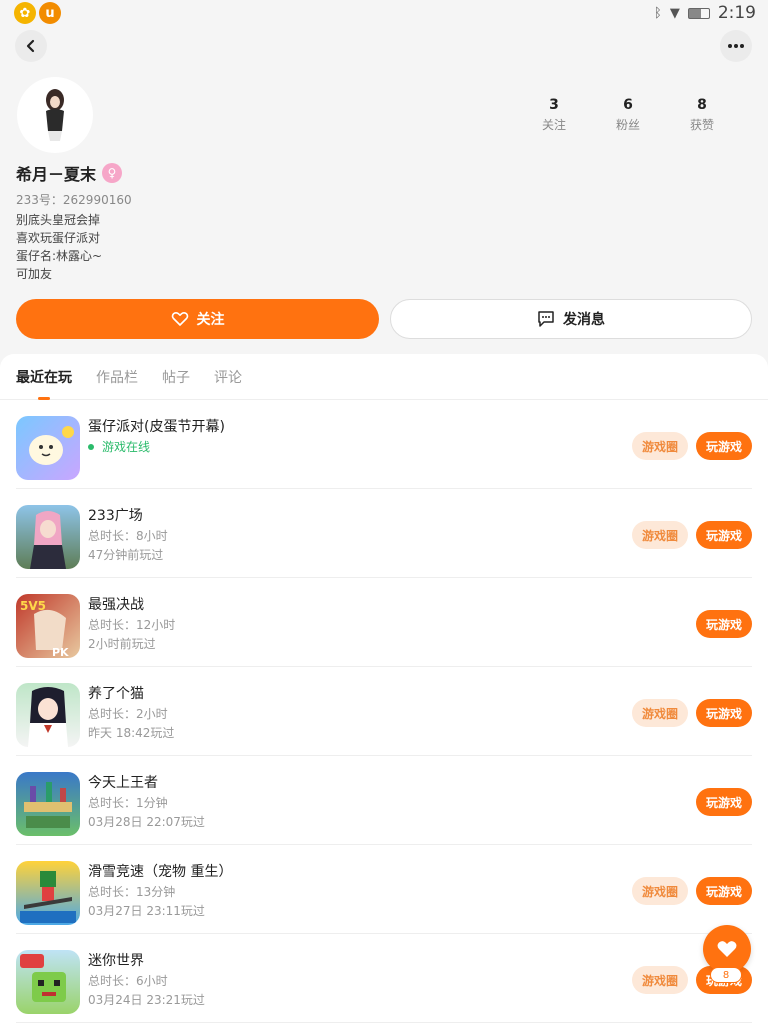 The height and width of the screenshot is (1024, 768). What do you see at coordinates (128, 803) in the screenshot?
I see `total-playtime: 总时长：1分钟` at bounding box center [128, 803].